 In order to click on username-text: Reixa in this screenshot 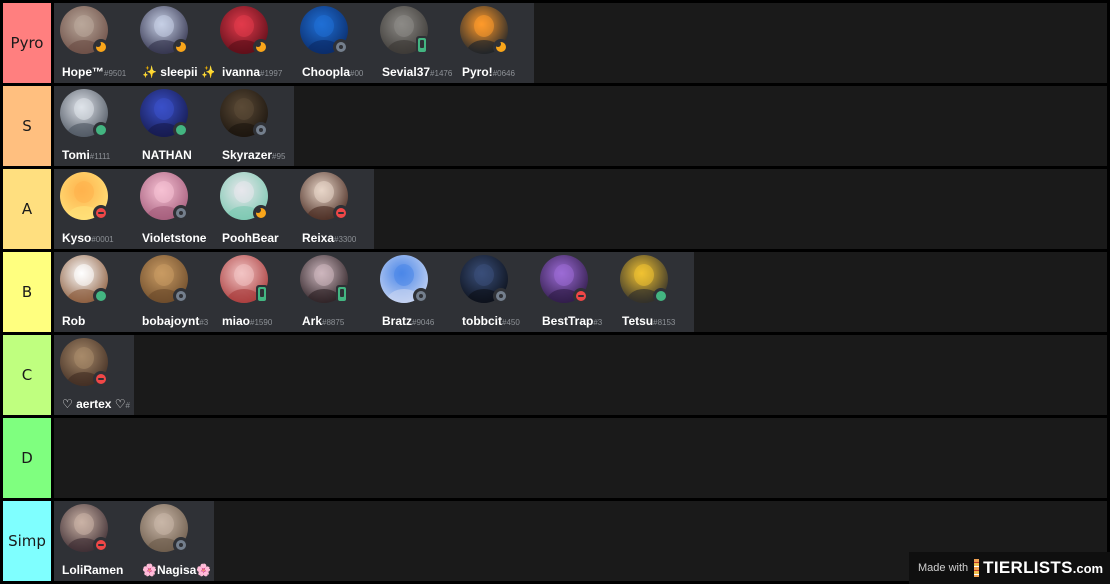, I will do `click(318, 238)`.